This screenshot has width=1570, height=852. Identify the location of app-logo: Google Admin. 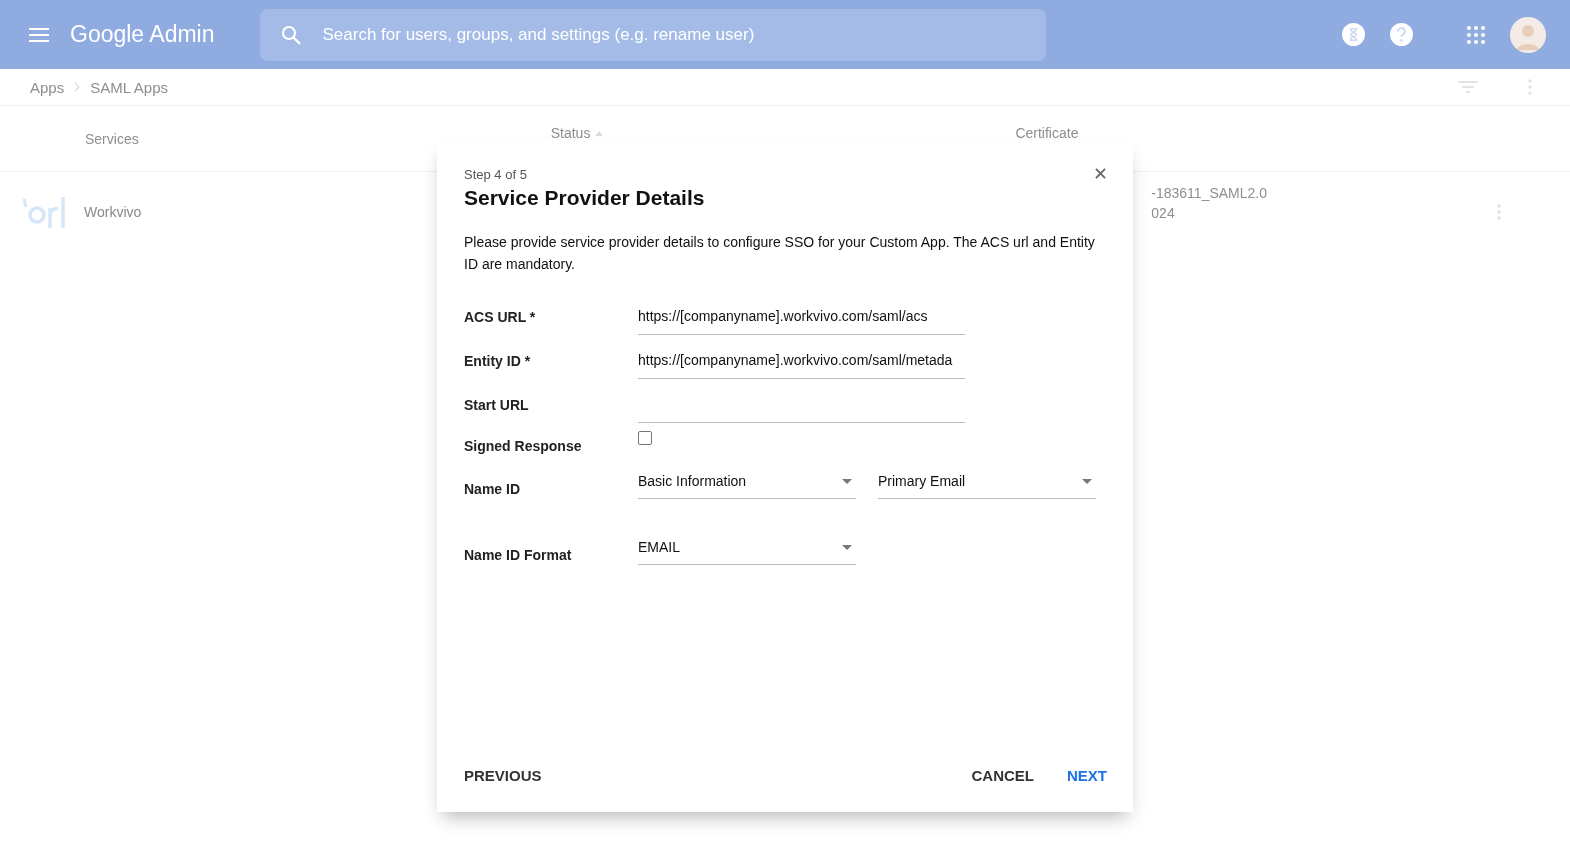
(142, 34).